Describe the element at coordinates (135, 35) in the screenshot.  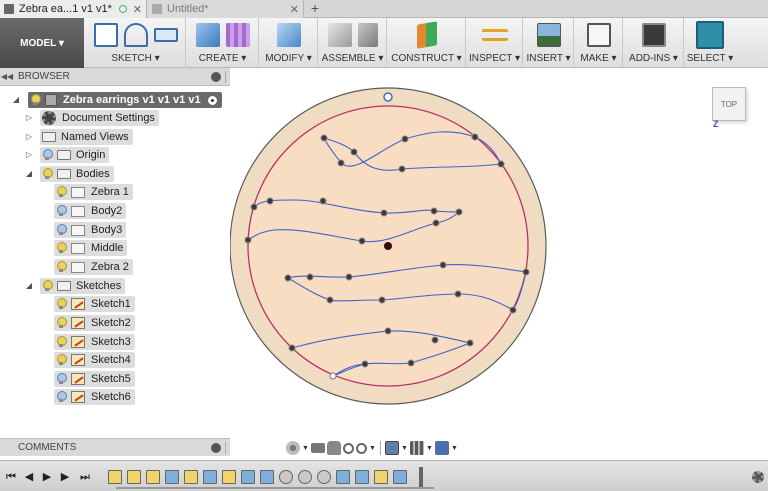
I see `spline-icon` at that location.